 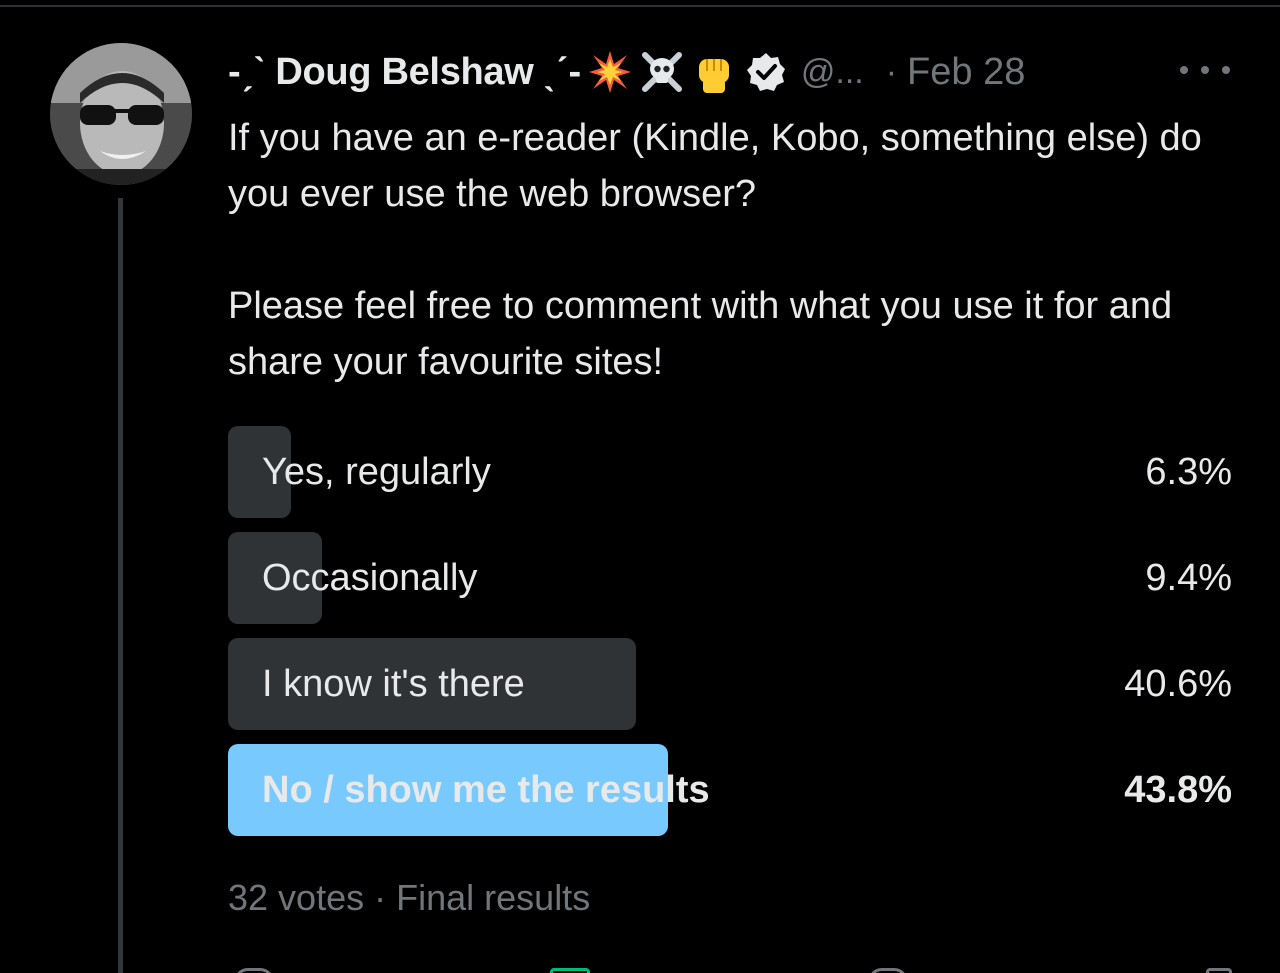 What do you see at coordinates (730, 966) in the screenshot?
I see `action-bar` at bounding box center [730, 966].